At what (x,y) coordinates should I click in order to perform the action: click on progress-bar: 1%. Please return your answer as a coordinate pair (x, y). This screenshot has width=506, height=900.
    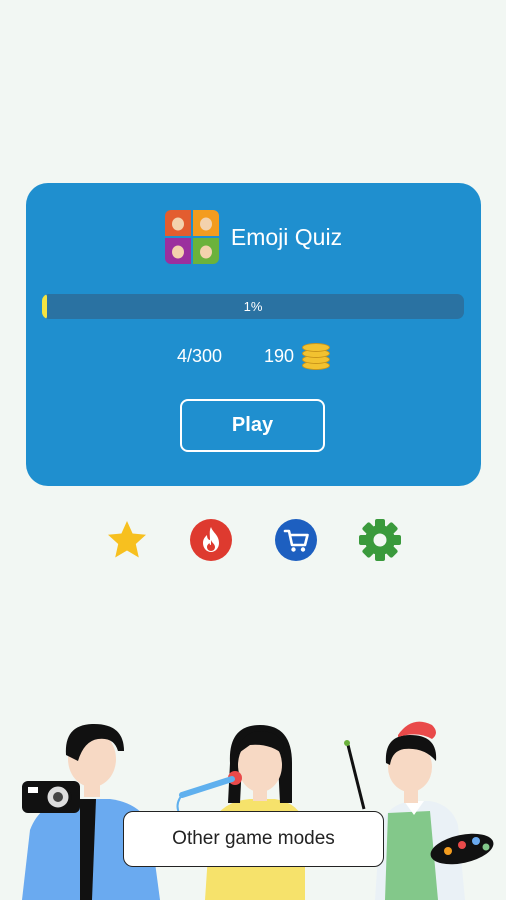
    Looking at the image, I should click on (253, 306).